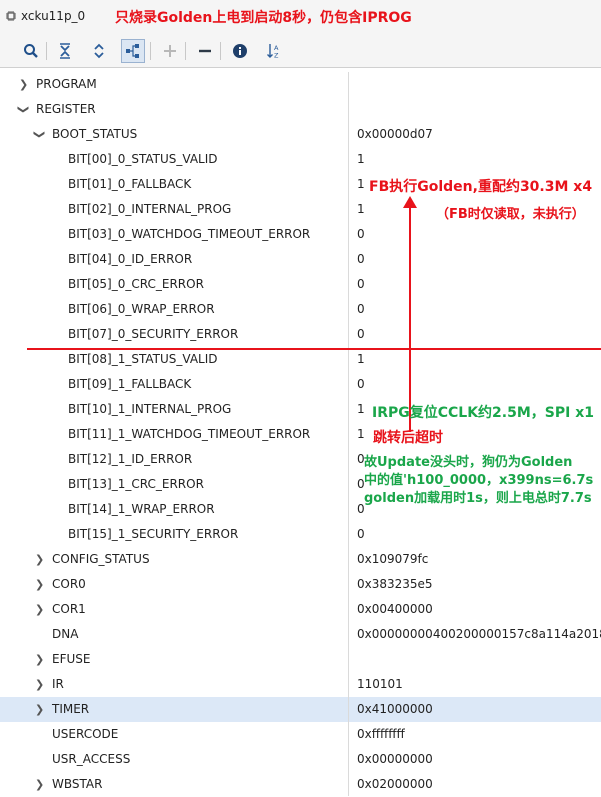  Describe the element at coordinates (300, 759) in the screenshot. I see `tree-row-usr-access: USR_ACCESS 0x00000000` at that location.